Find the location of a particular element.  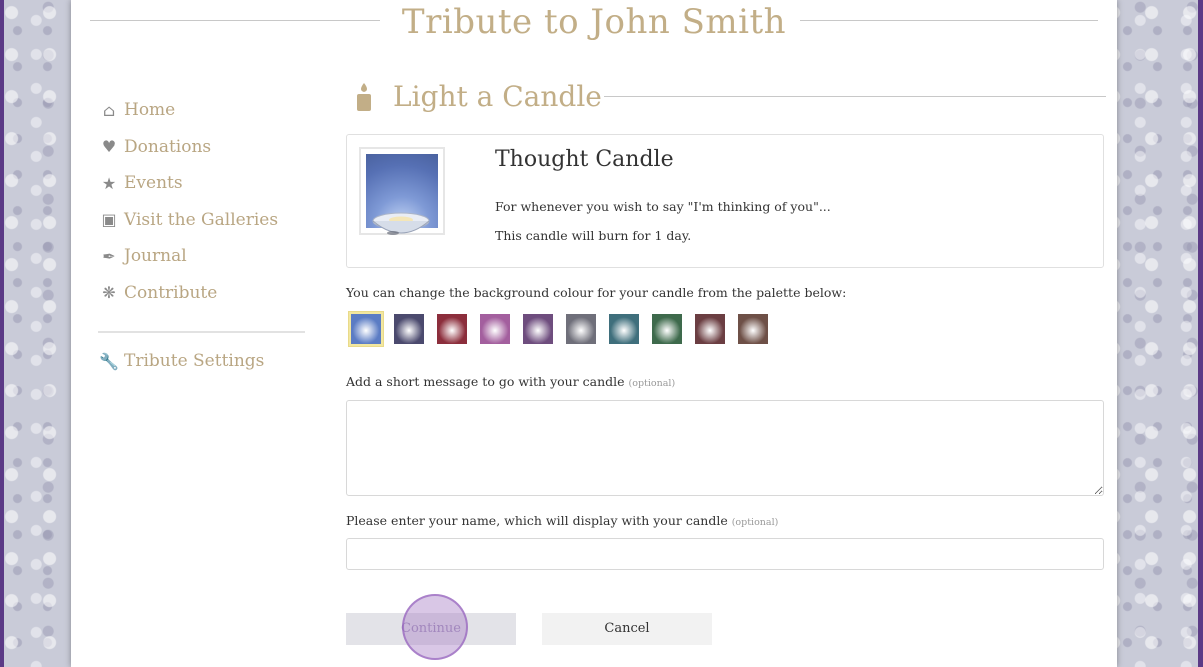

sidebar-item-tribute-settings: 🔧 Tribute Settings is located at coordinates (203, 361).